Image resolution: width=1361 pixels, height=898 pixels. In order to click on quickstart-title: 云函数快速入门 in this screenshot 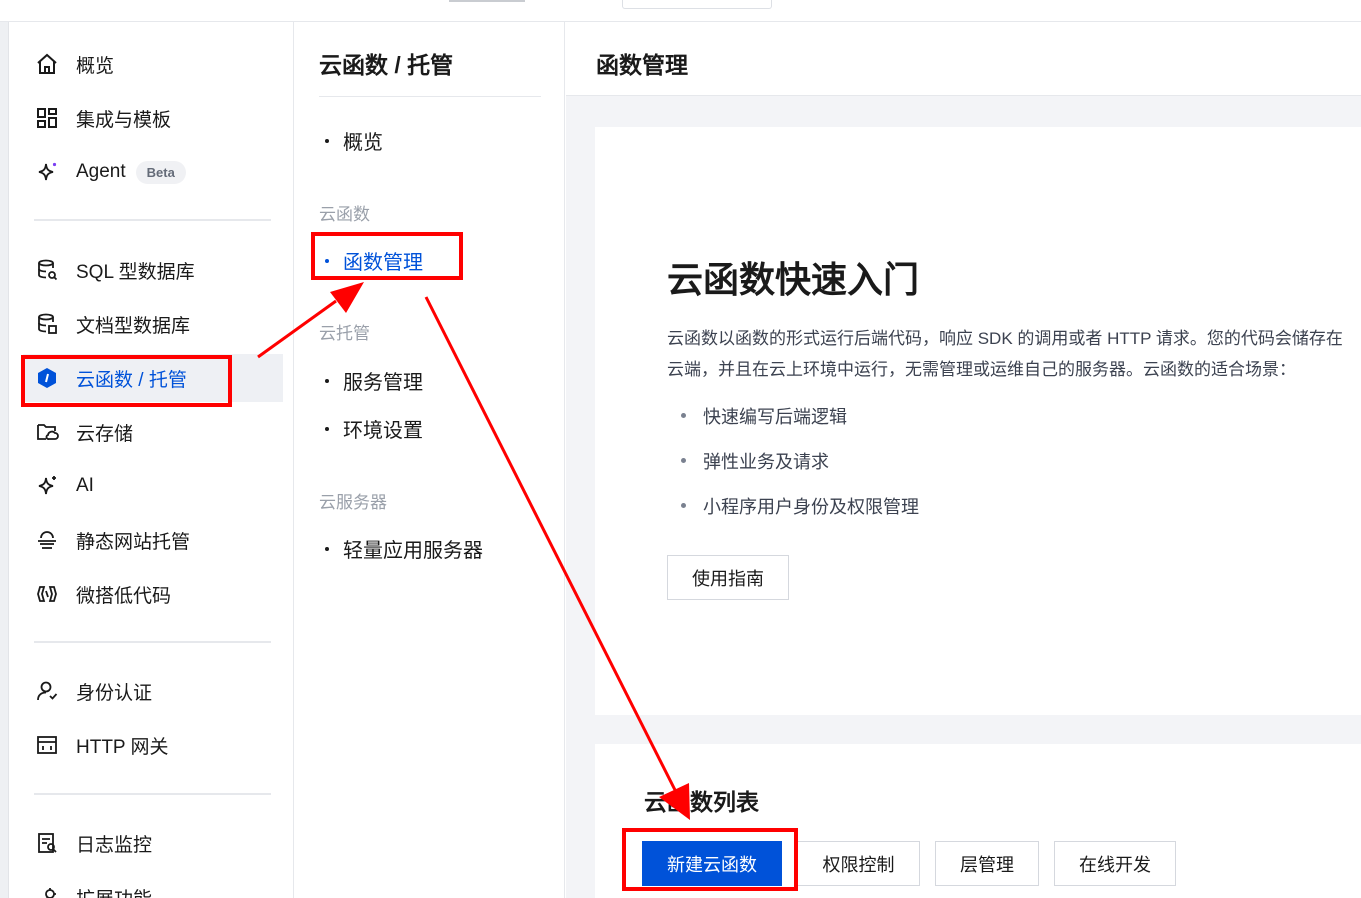, I will do `click(793, 279)`.